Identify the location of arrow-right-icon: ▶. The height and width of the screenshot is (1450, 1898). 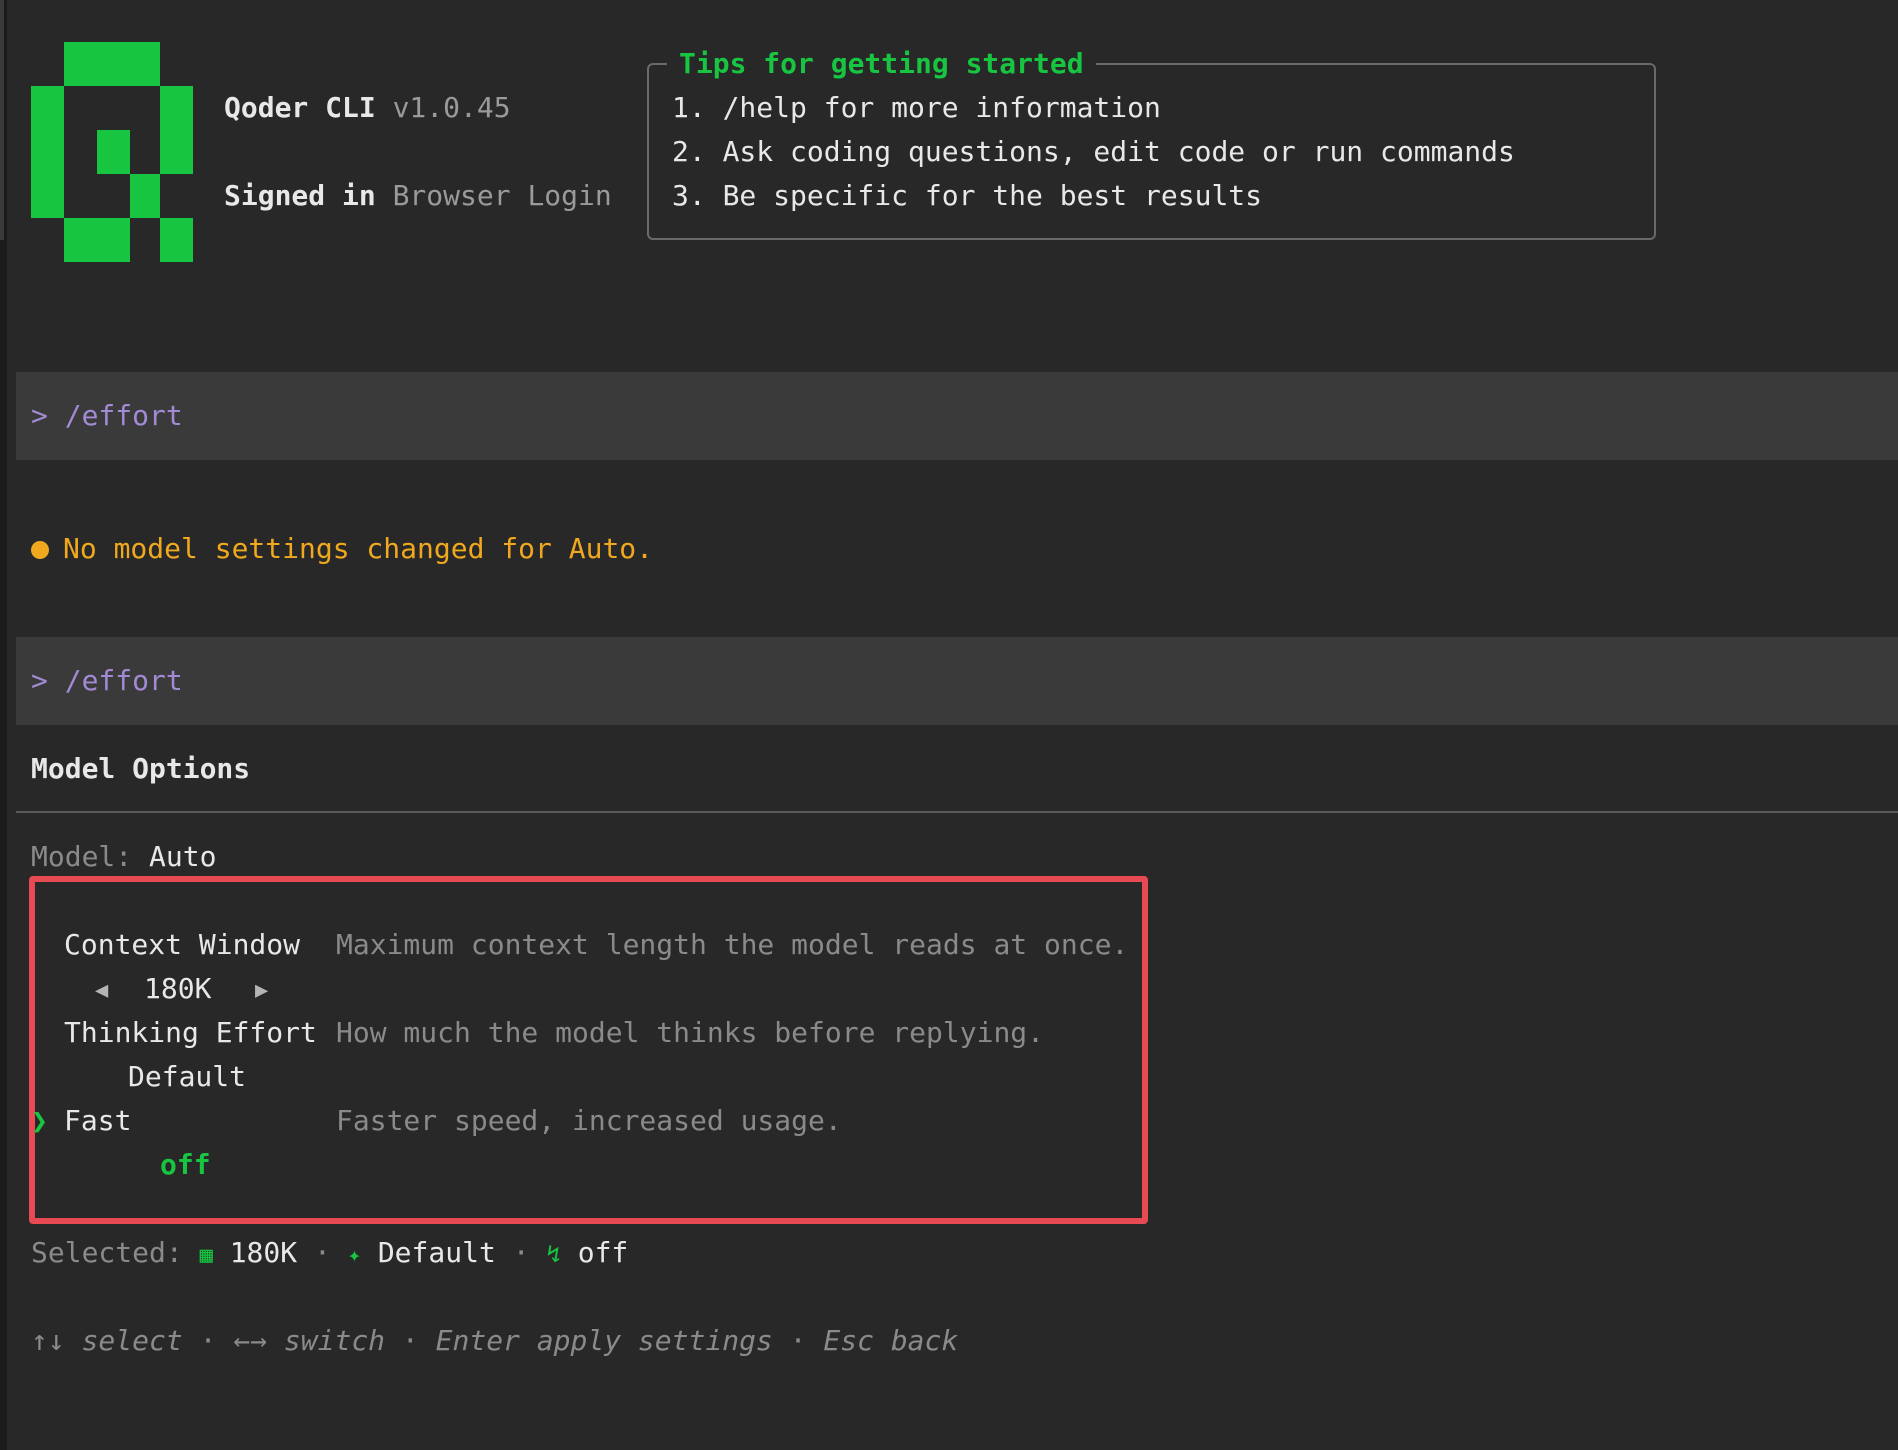
(261, 991).